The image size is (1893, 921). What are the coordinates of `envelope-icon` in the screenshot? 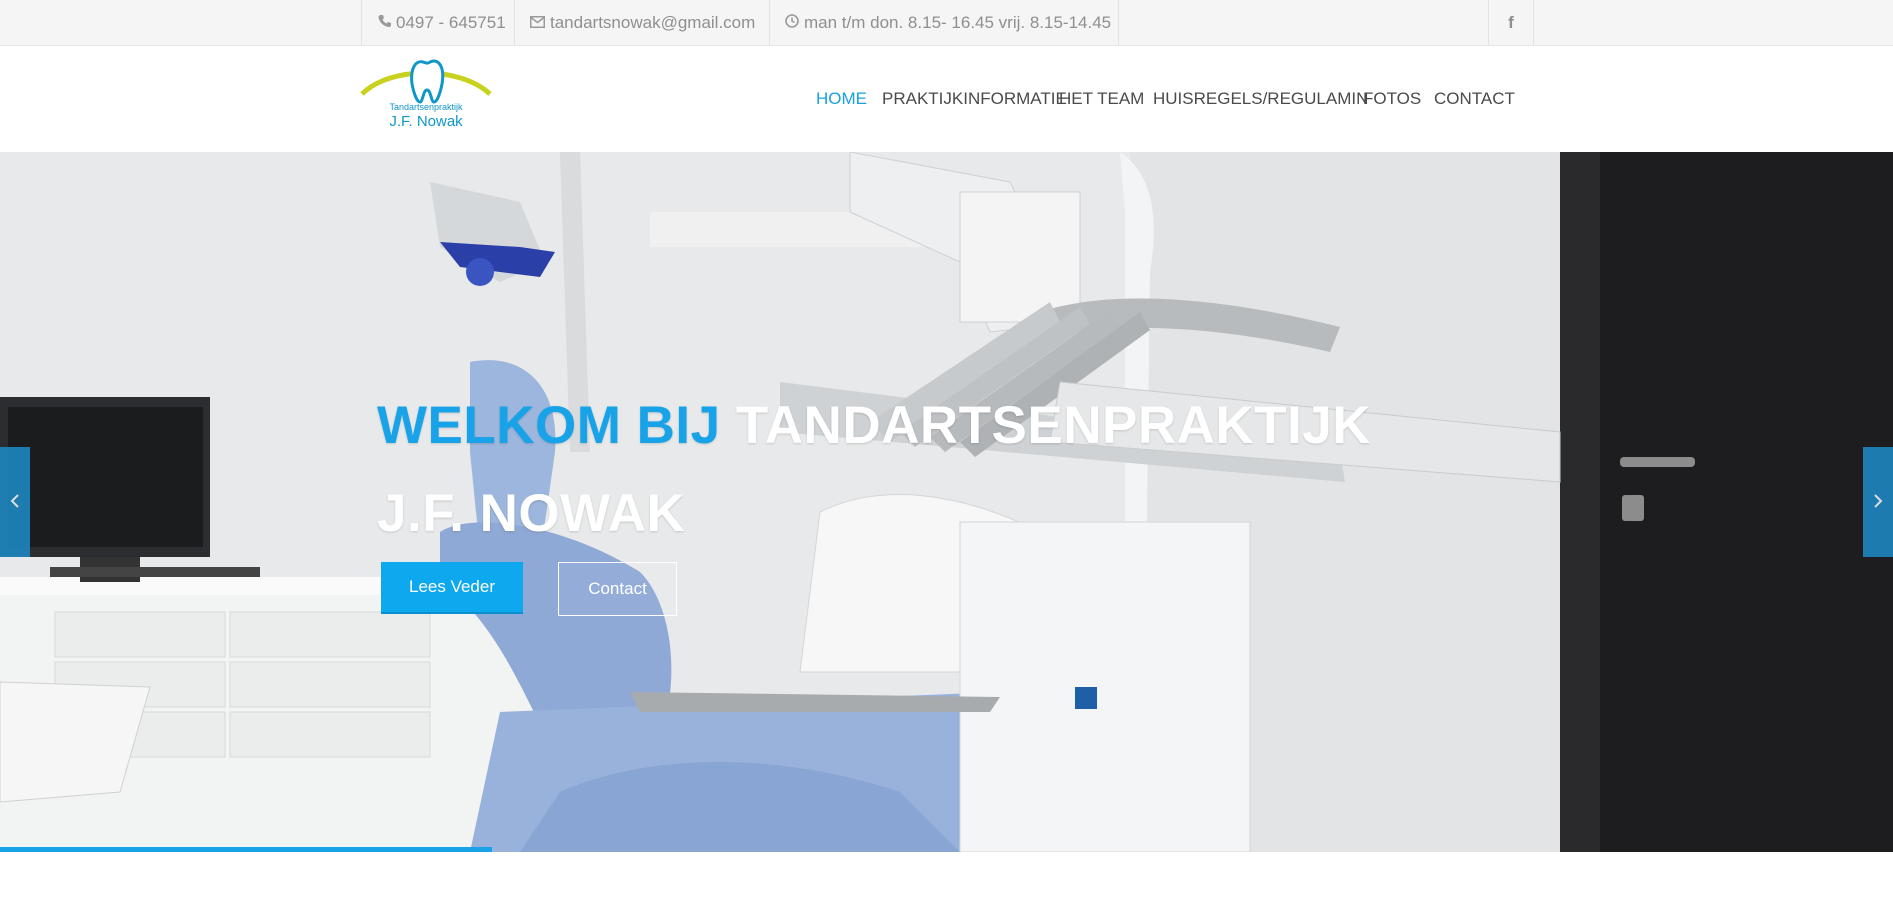 It's located at (537, 23).